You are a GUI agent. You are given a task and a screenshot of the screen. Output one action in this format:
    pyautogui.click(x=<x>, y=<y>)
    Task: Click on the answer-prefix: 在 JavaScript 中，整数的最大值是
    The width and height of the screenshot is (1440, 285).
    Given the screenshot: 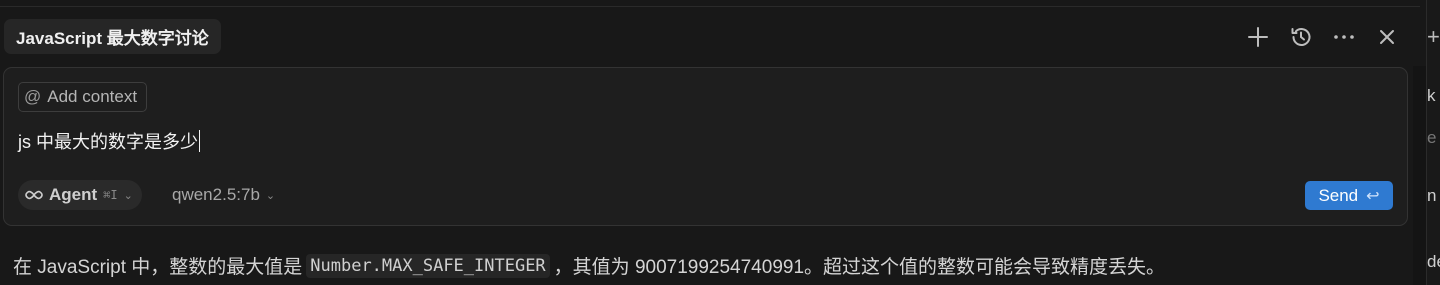 What is the action you would take?
    pyautogui.click(x=158, y=267)
    